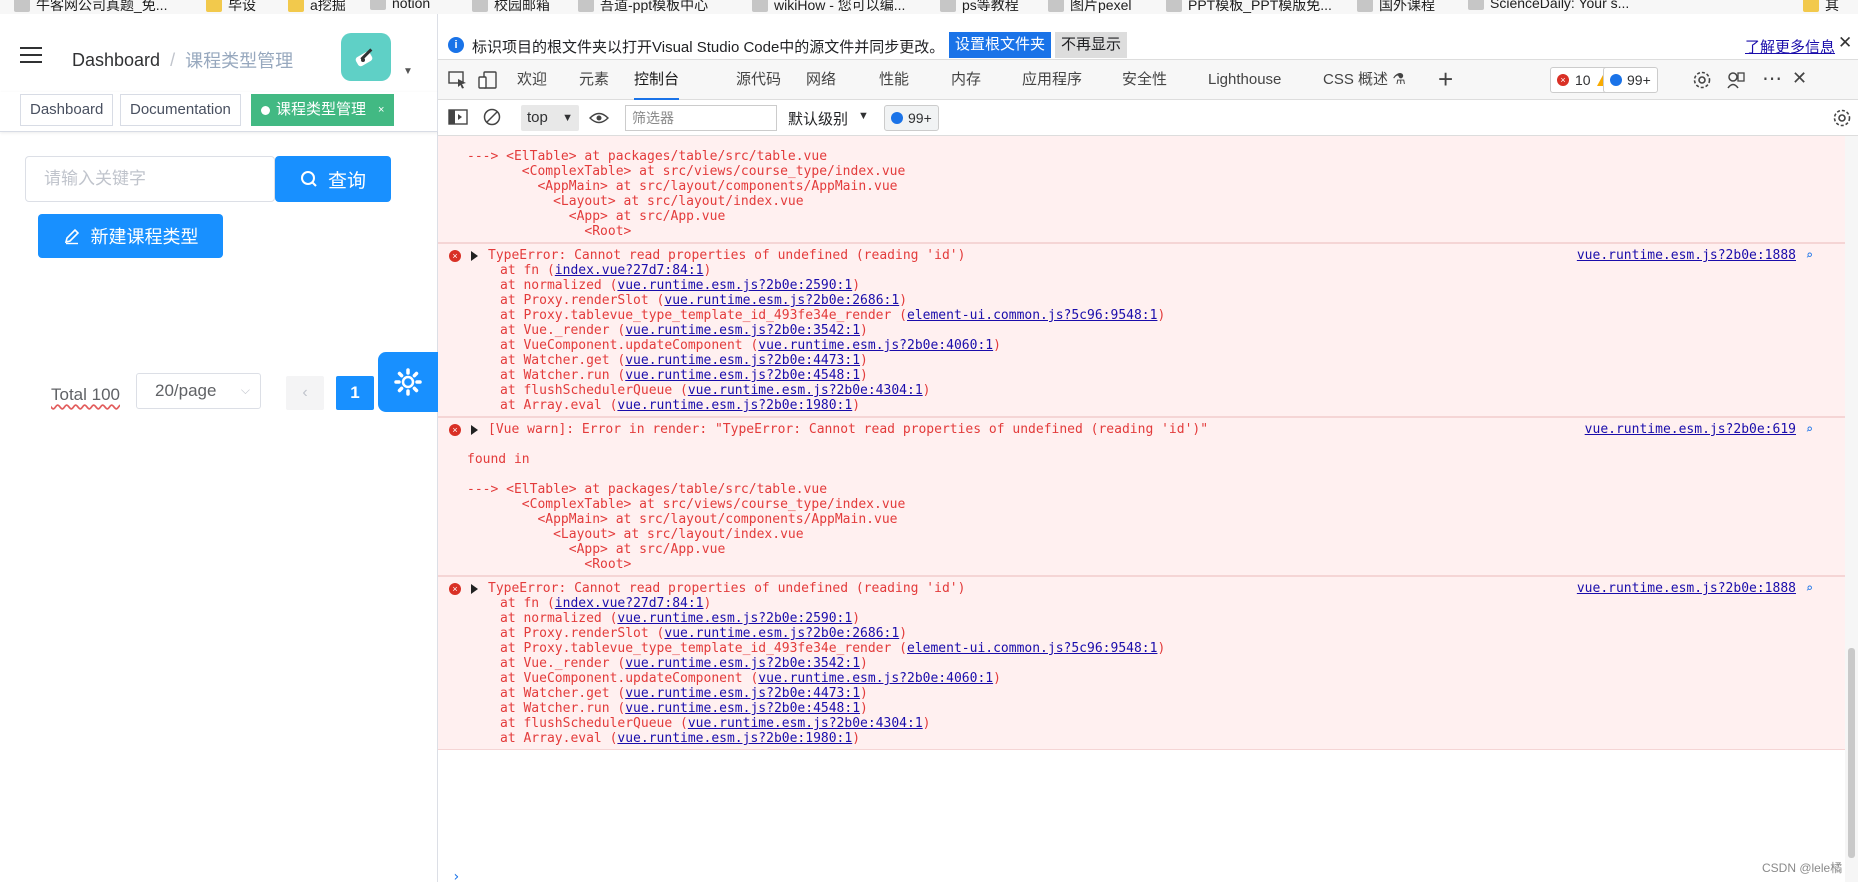  Describe the element at coordinates (1244, 80) in the screenshot. I see `tab-lighthouse: Lighthouse` at that location.